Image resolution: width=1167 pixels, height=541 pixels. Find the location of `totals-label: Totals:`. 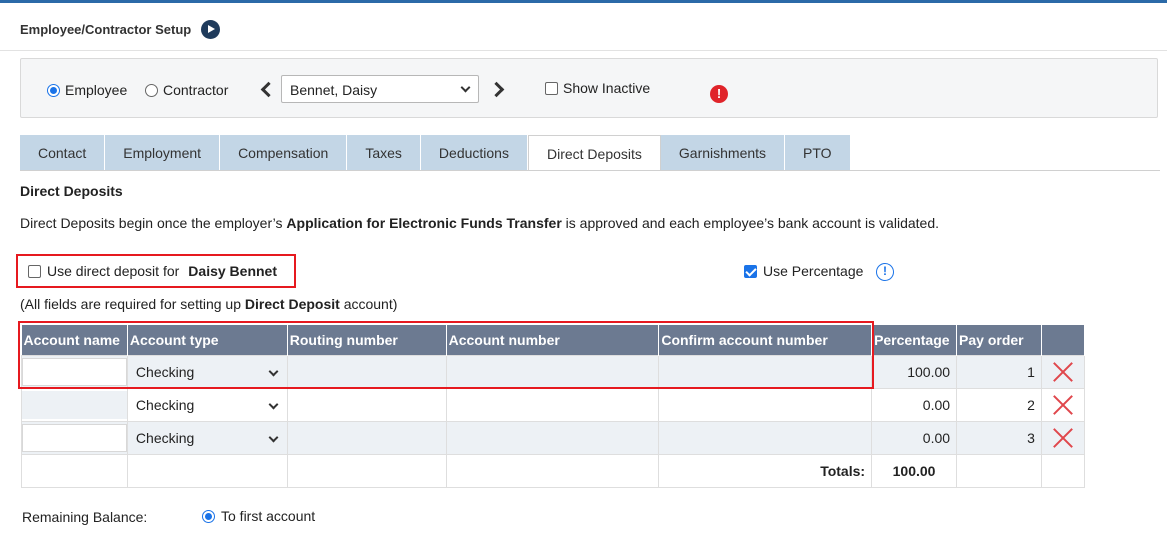

totals-label: Totals: is located at coordinates (765, 470).